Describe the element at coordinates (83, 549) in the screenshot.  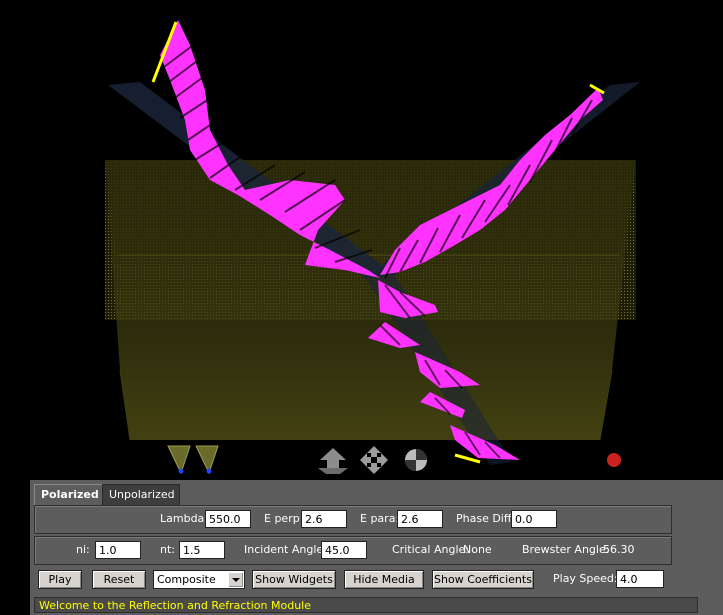
I see `ni-label: ni:` at that location.